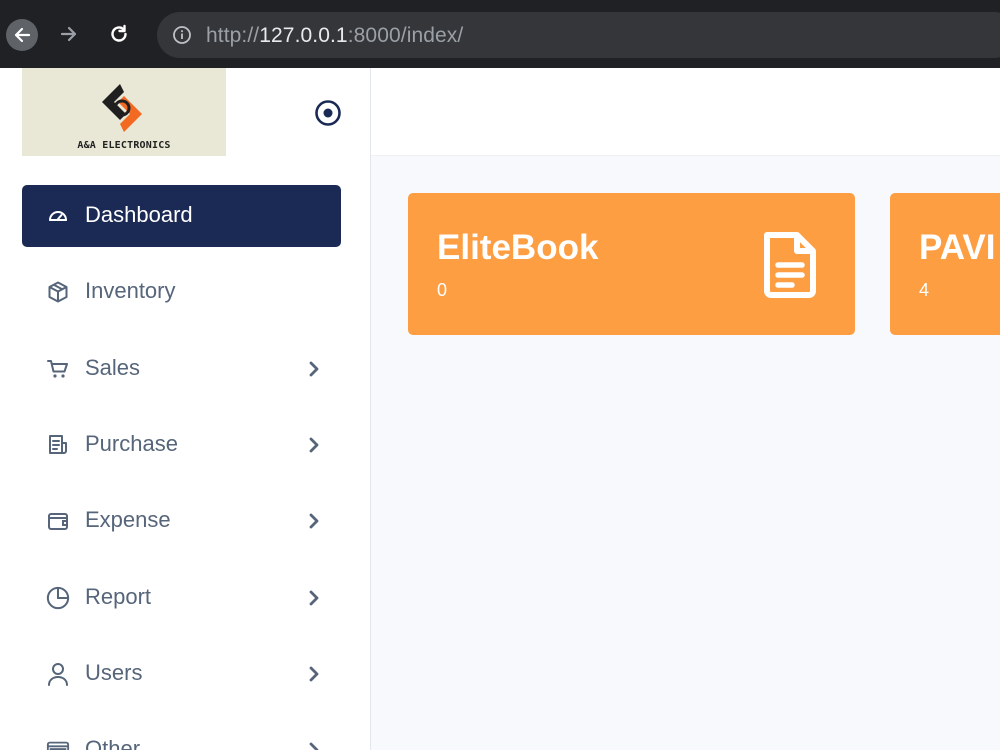 Image resolution: width=1000 pixels, height=750 pixels. Describe the element at coordinates (128, 519) in the screenshot. I see `sidebar-item-label: Expense` at that location.